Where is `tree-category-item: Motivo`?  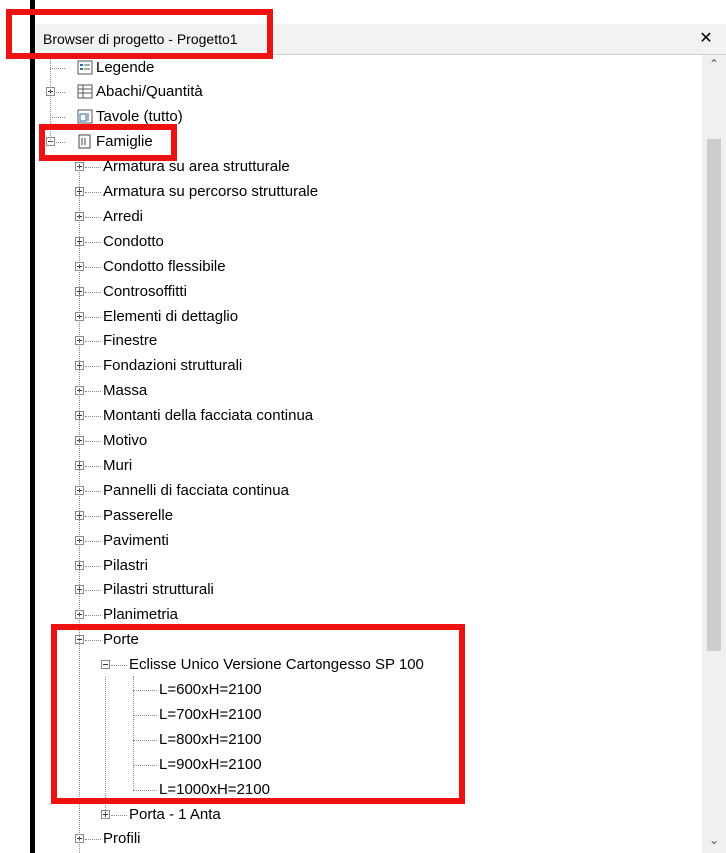 tree-category-item: Motivo is located at coordinates (365, 441).